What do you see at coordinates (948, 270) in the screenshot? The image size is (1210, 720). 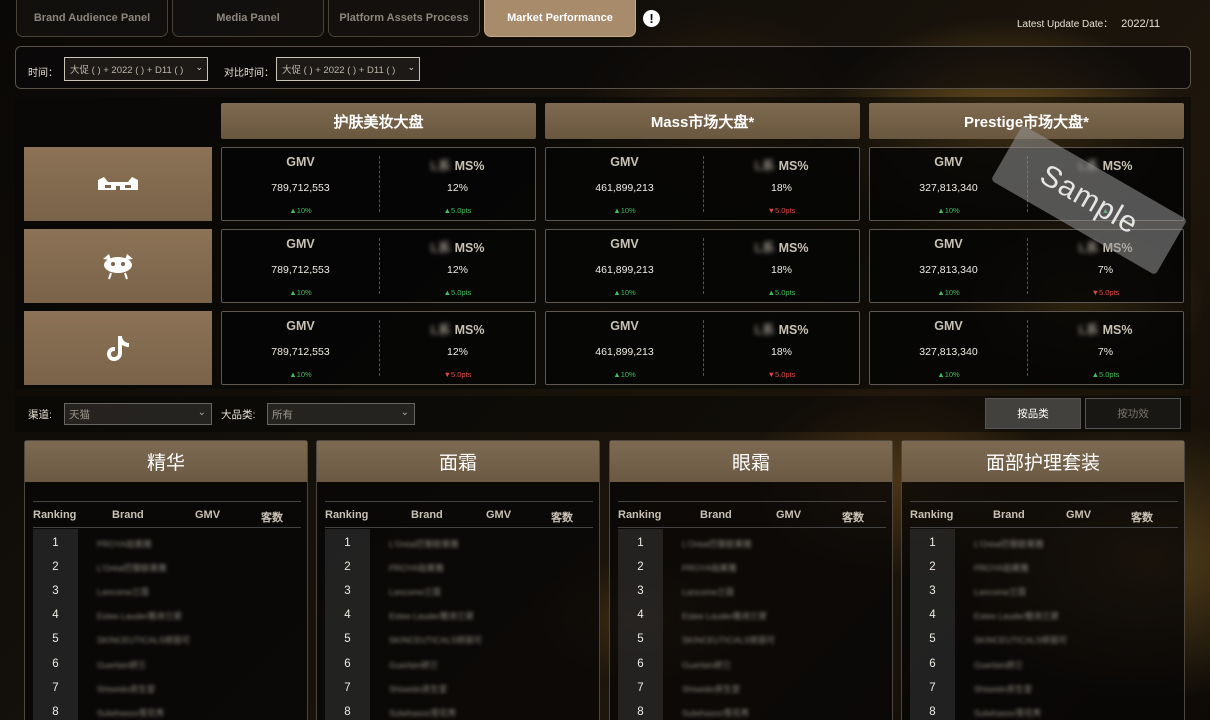 I see `gmv-value: 327,813,340` at bounding box center [948, 270].